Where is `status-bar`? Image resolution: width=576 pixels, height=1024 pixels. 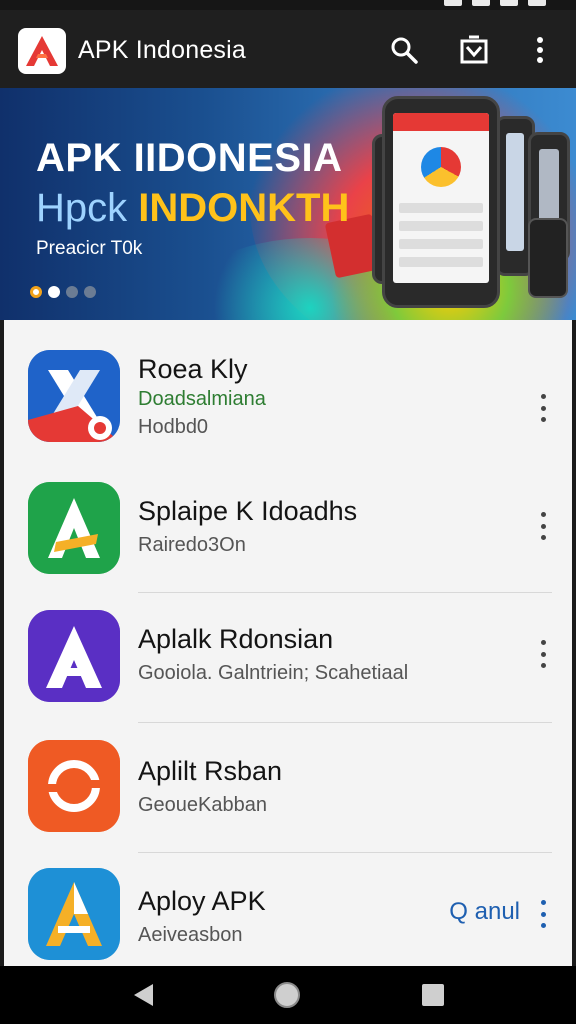
status-bar is located at coordinates (288, 5).